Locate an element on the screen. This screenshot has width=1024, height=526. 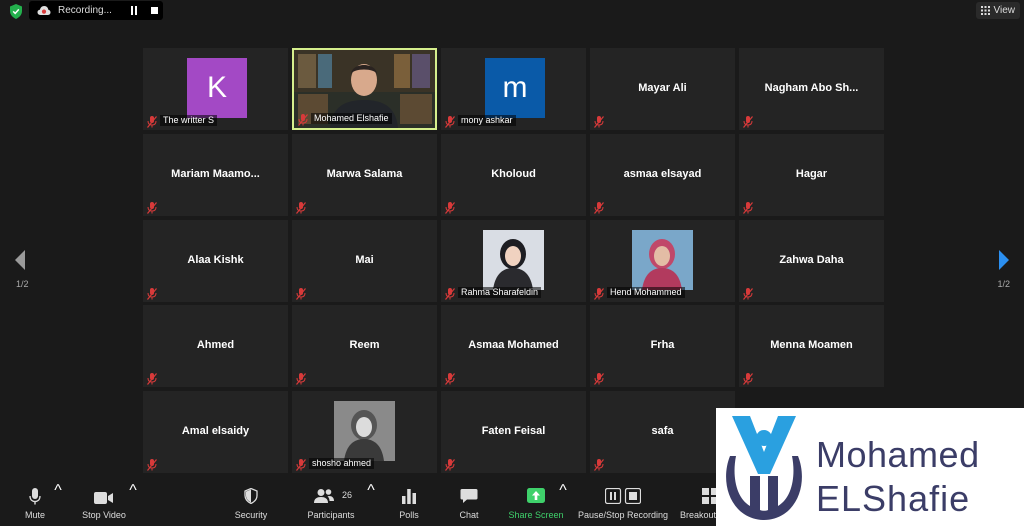
participant-tile: K The writter S is located at coordinates (215, 89).